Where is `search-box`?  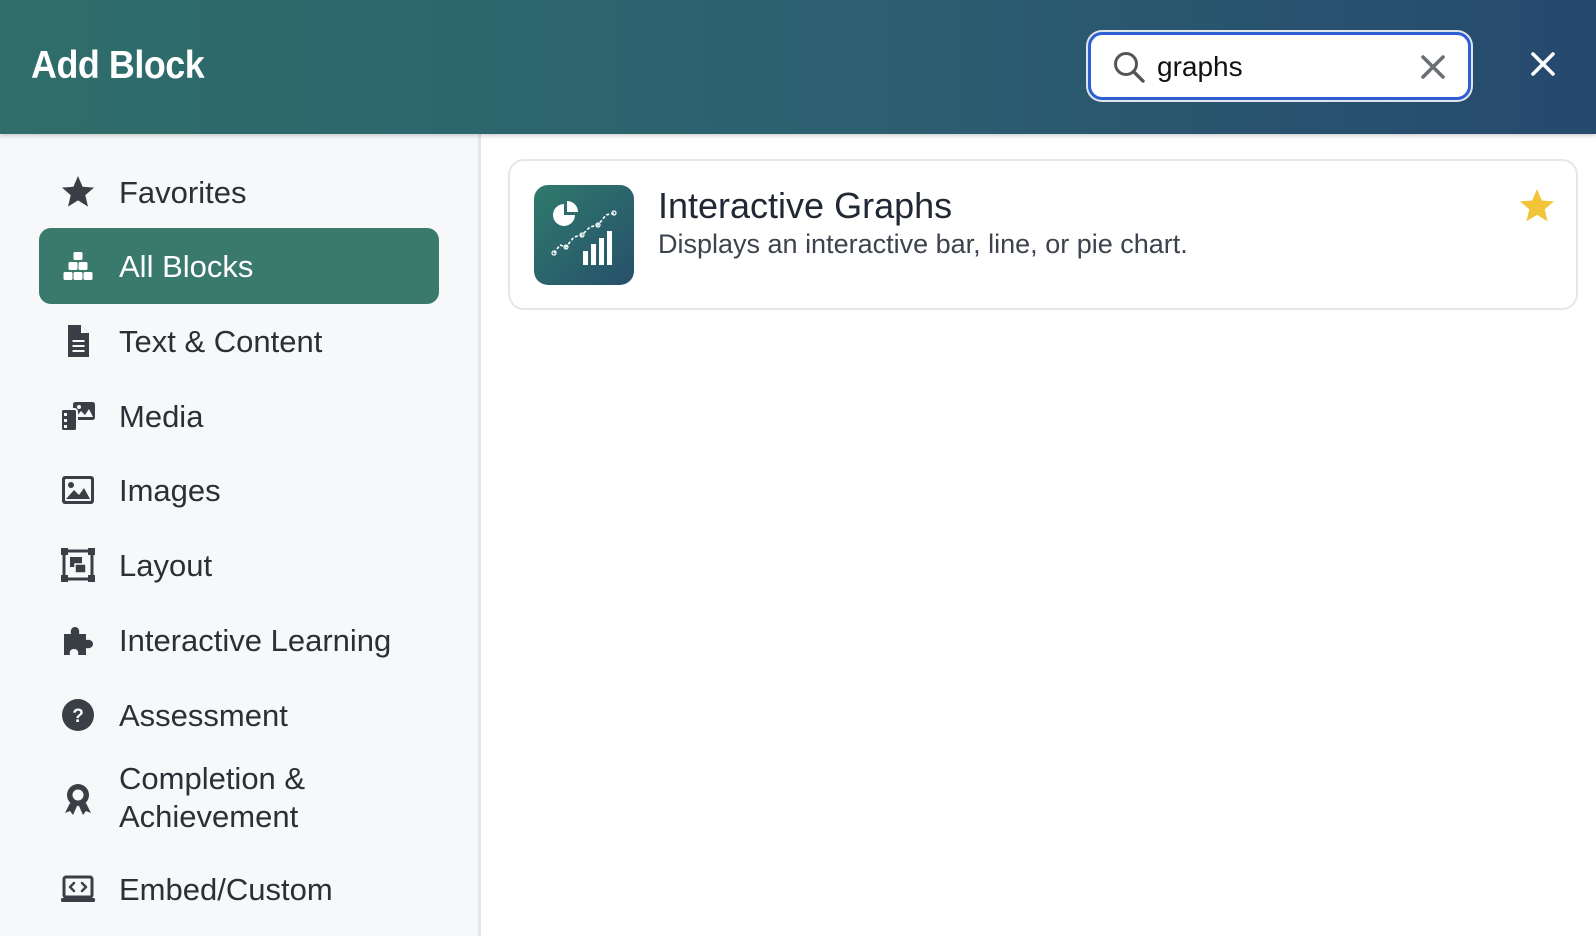 search-box is located at coordinates (1279, 66).